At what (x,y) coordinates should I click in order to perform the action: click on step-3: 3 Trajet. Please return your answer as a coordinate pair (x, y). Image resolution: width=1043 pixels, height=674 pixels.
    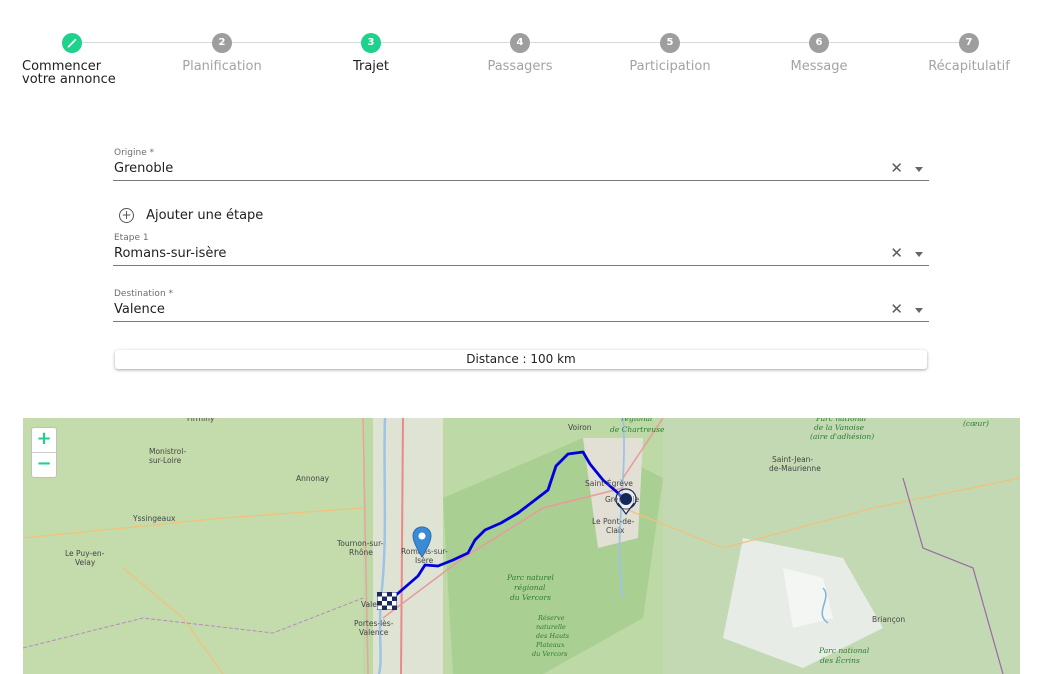
    Looking at the image, I should click on (371, 53).